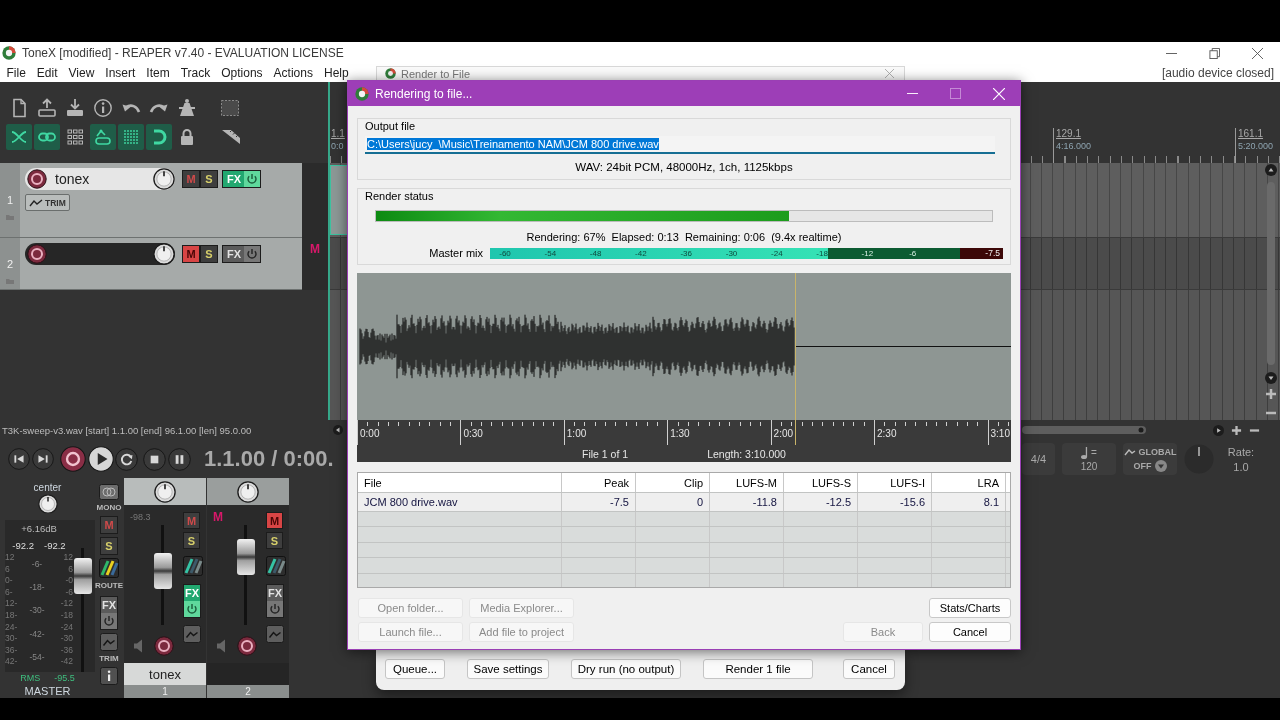 This screenshot has height=720, width=1280. I want to click on dialog-button: Render 1 file, so click(758, 669).